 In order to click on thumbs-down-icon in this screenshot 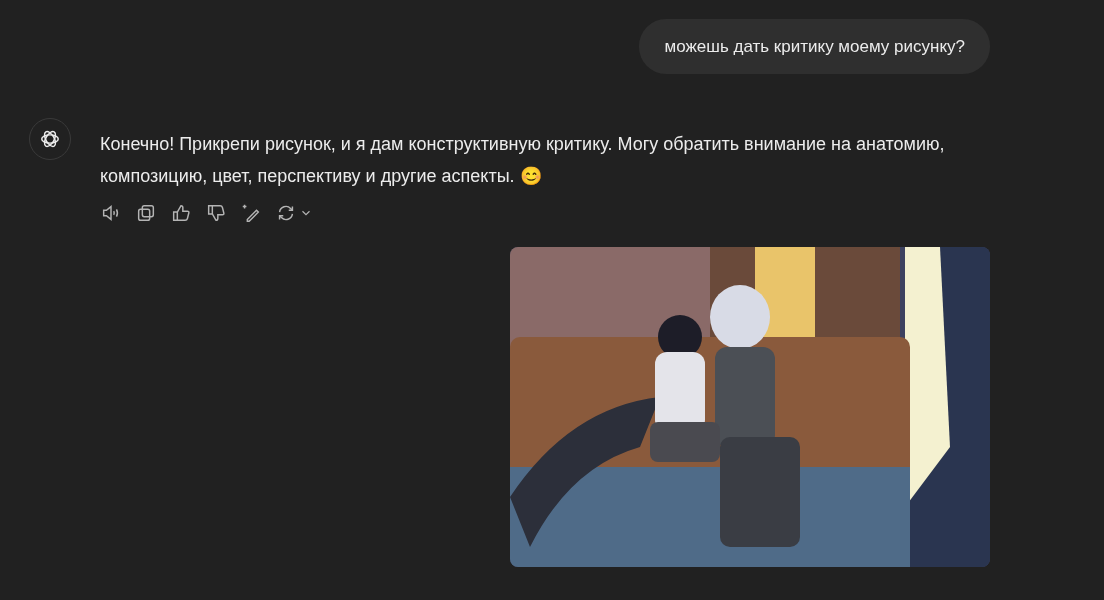, I will do `click(216, 213)`.